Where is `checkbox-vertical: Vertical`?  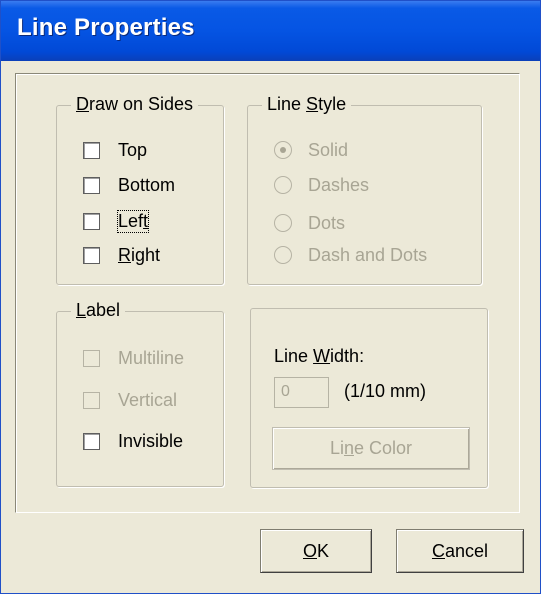 checkbox-vertical: Vertical is located at coordinates (130, 400).